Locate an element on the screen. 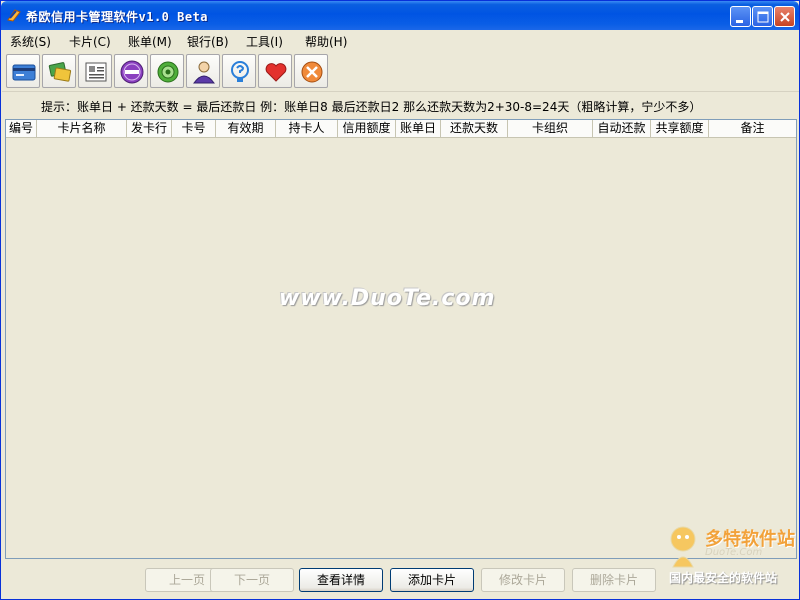  toolbar-bank-button is located at coordinates (131, 71).